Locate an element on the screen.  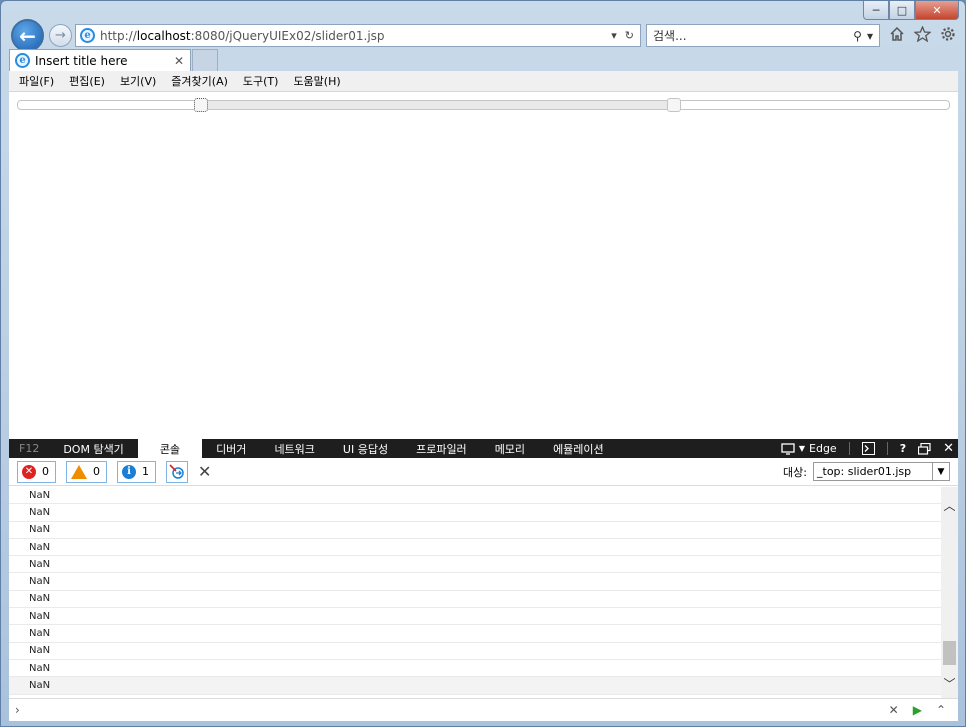
messages-filter-button: i 1 is located at coordinates (136, 471).